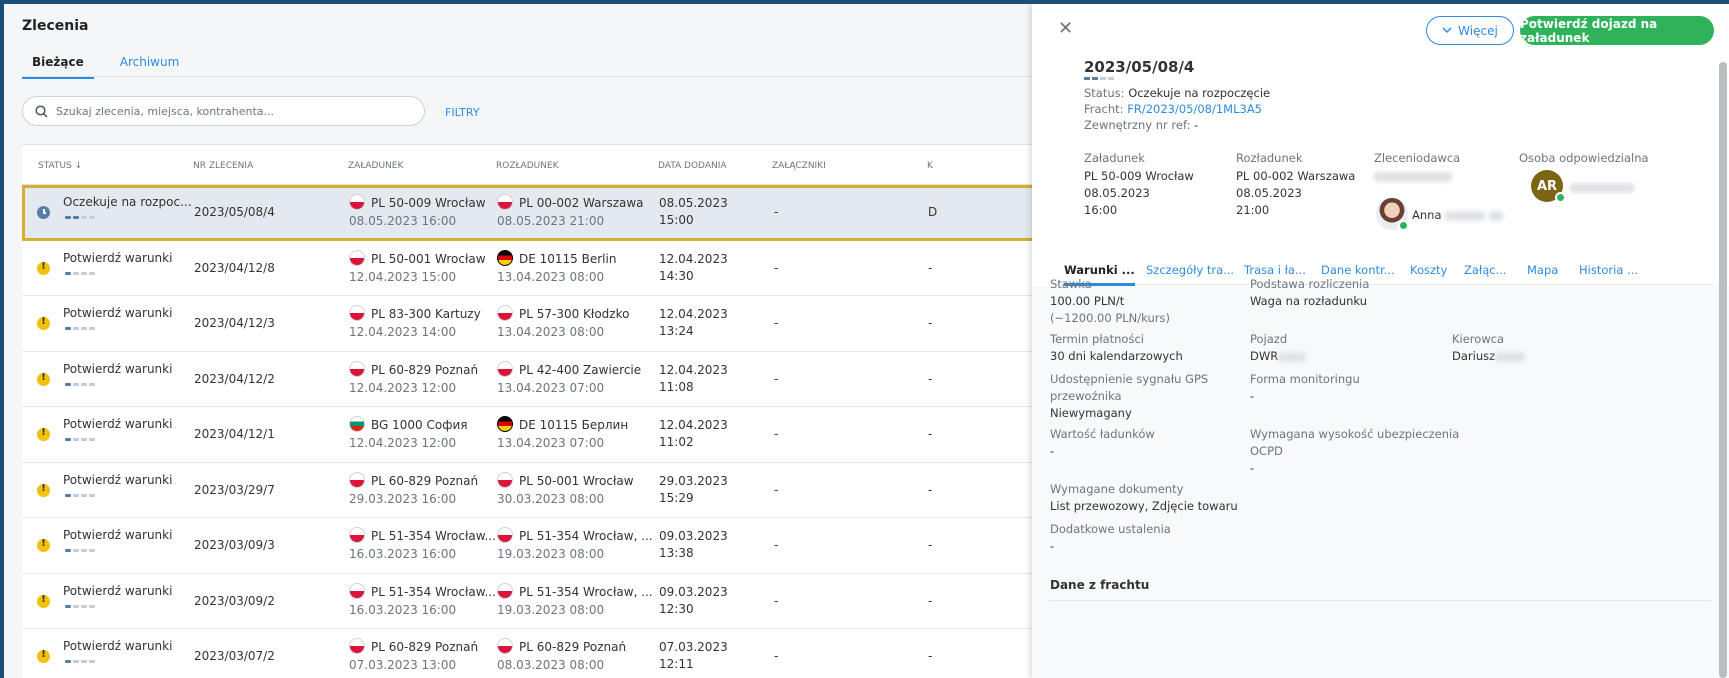 This screenshot has height=678, width=1729. Describe the element at coordinates (1196, 125) in the screenshot. I see `external-ref-value: -` at that location.